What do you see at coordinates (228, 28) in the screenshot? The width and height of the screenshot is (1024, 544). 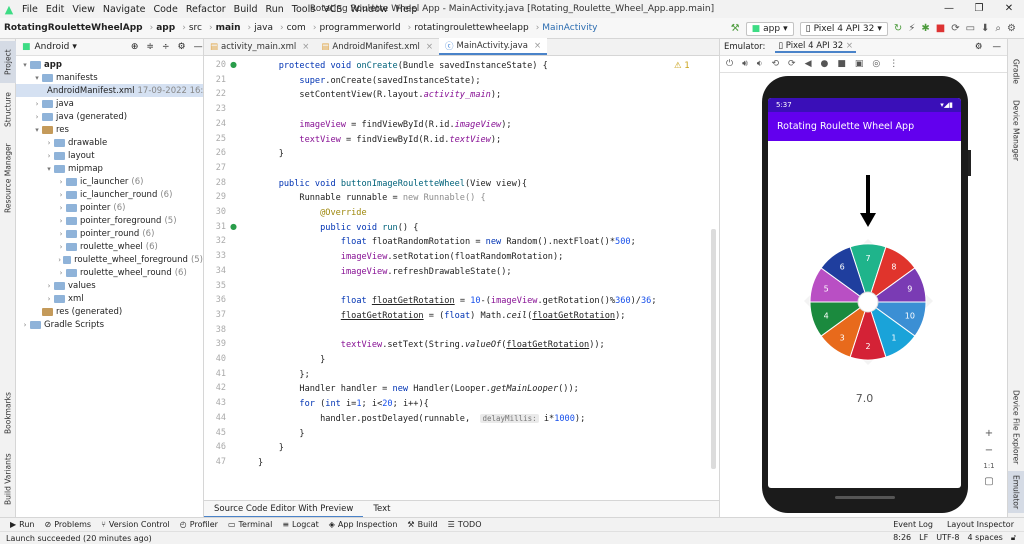 I see `breadcrumb-item: main` at bounding box center [228, 28].